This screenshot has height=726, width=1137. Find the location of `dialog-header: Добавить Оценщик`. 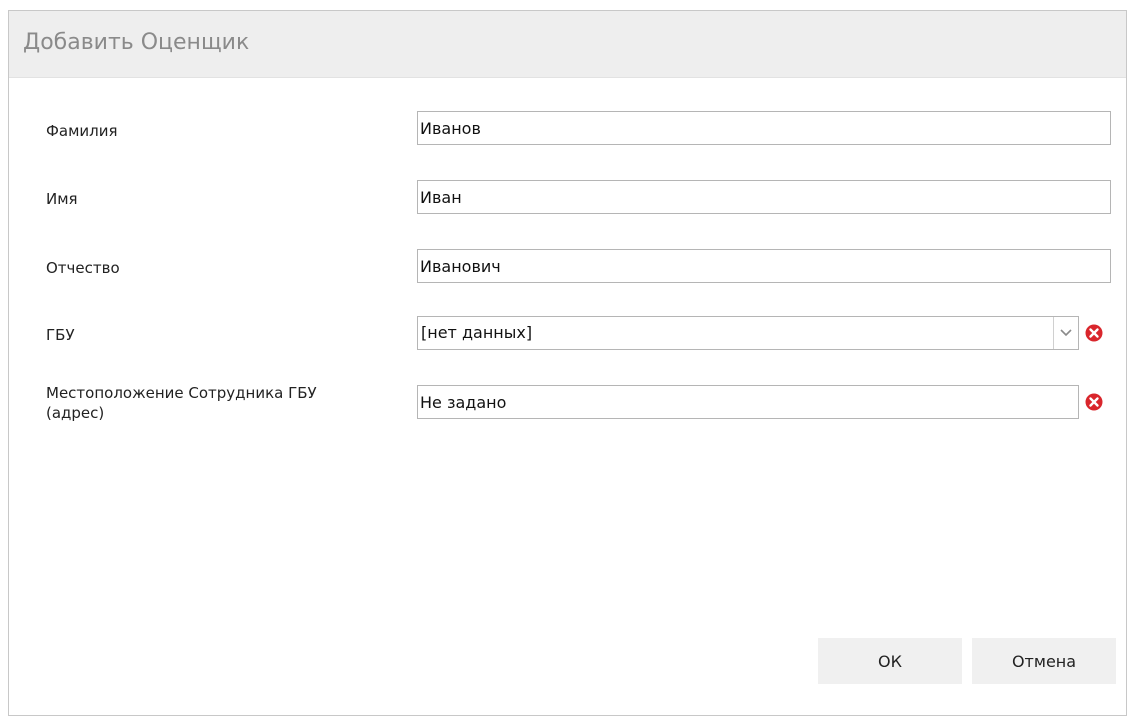

dialog-header: Добавить Оценщик is located at coordinates (567, 44).